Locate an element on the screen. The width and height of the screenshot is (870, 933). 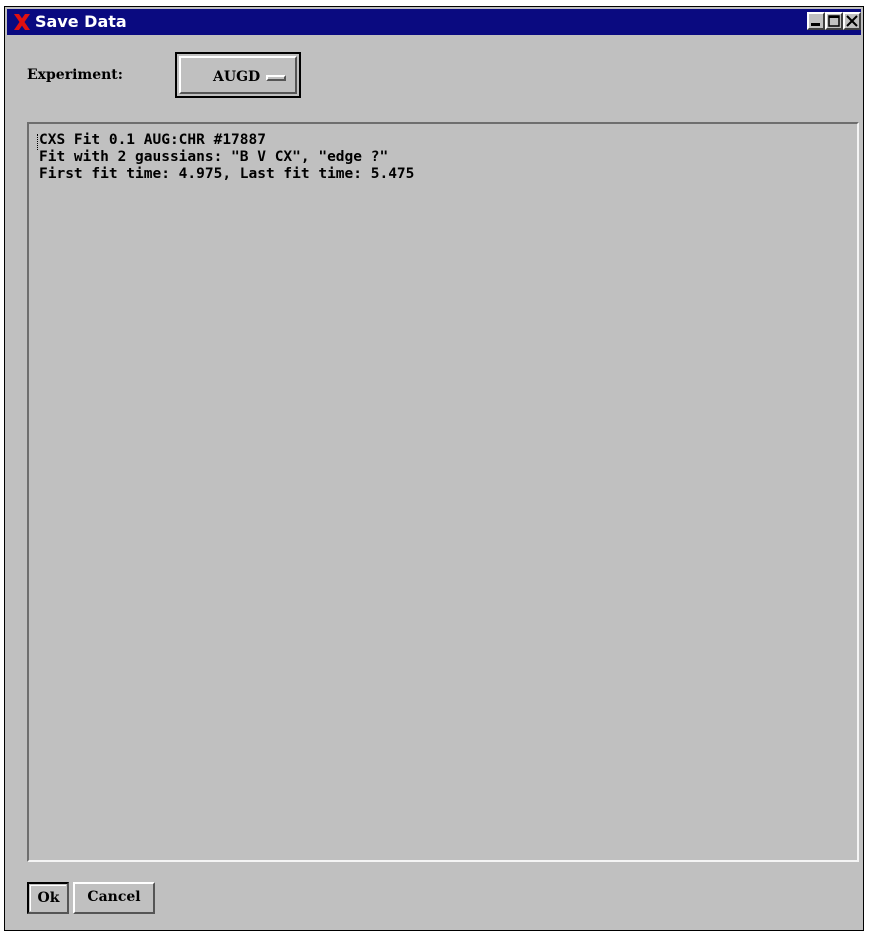
close-button is located at coordinates (852, 21).